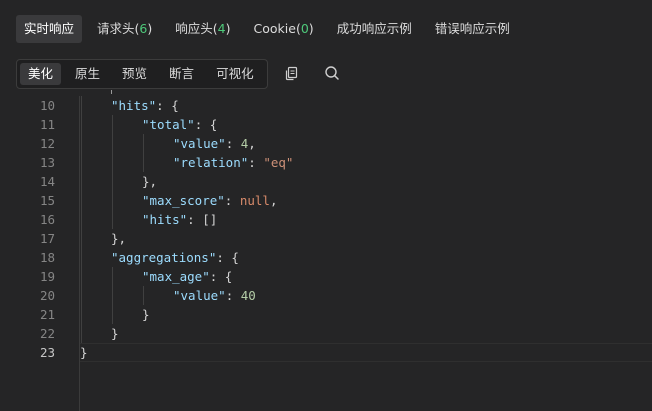 The height and width of the screenshot is (411, 652). What do you see at coordinates (47, 200) in the screenshot?
I see `line-number: 15` at bounding box center [47, 200].